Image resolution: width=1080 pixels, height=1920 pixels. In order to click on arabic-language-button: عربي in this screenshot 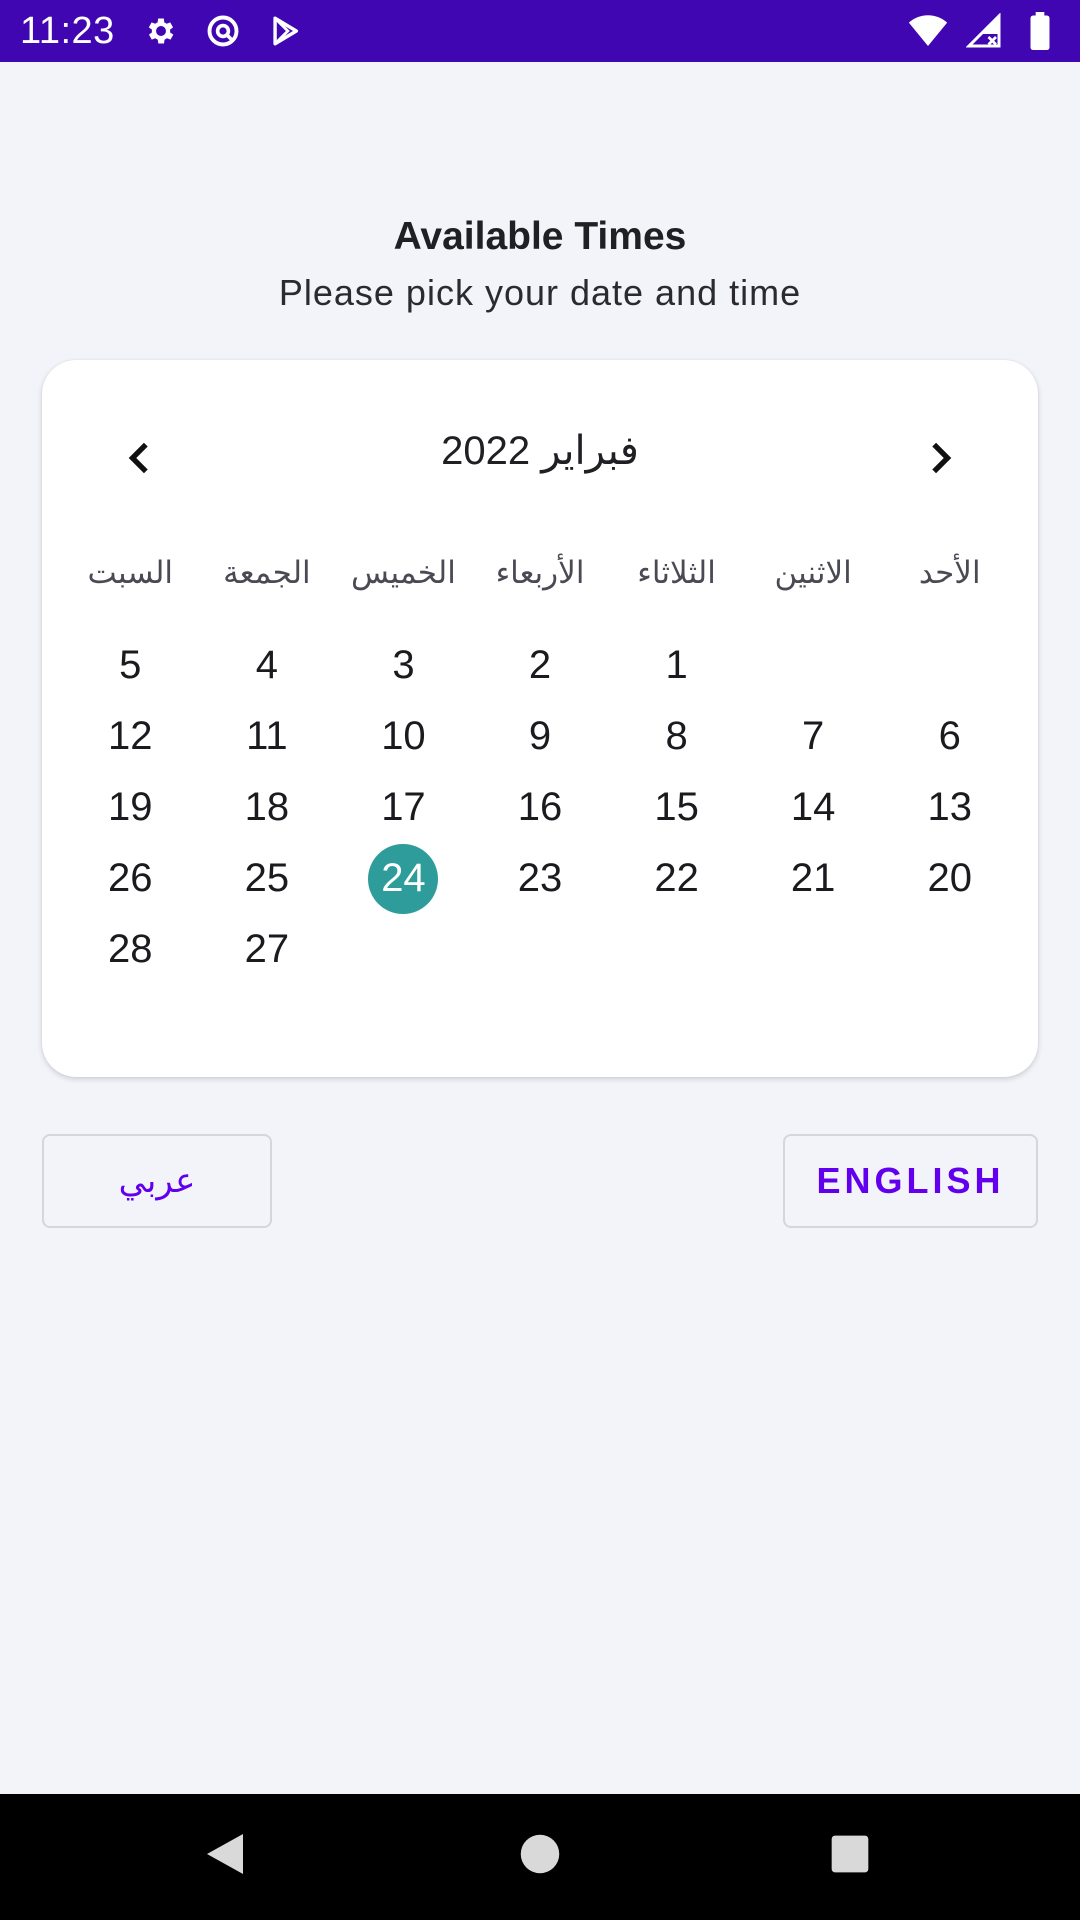, I will do `click(157, 1181)`.